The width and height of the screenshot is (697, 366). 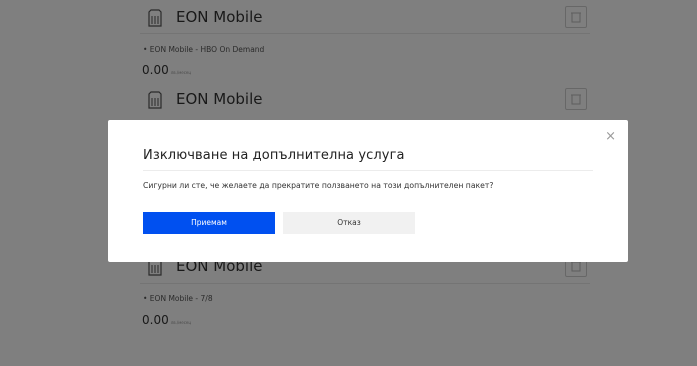 I want to click on cancel-button: Отказ, so click(x=349, y=223).